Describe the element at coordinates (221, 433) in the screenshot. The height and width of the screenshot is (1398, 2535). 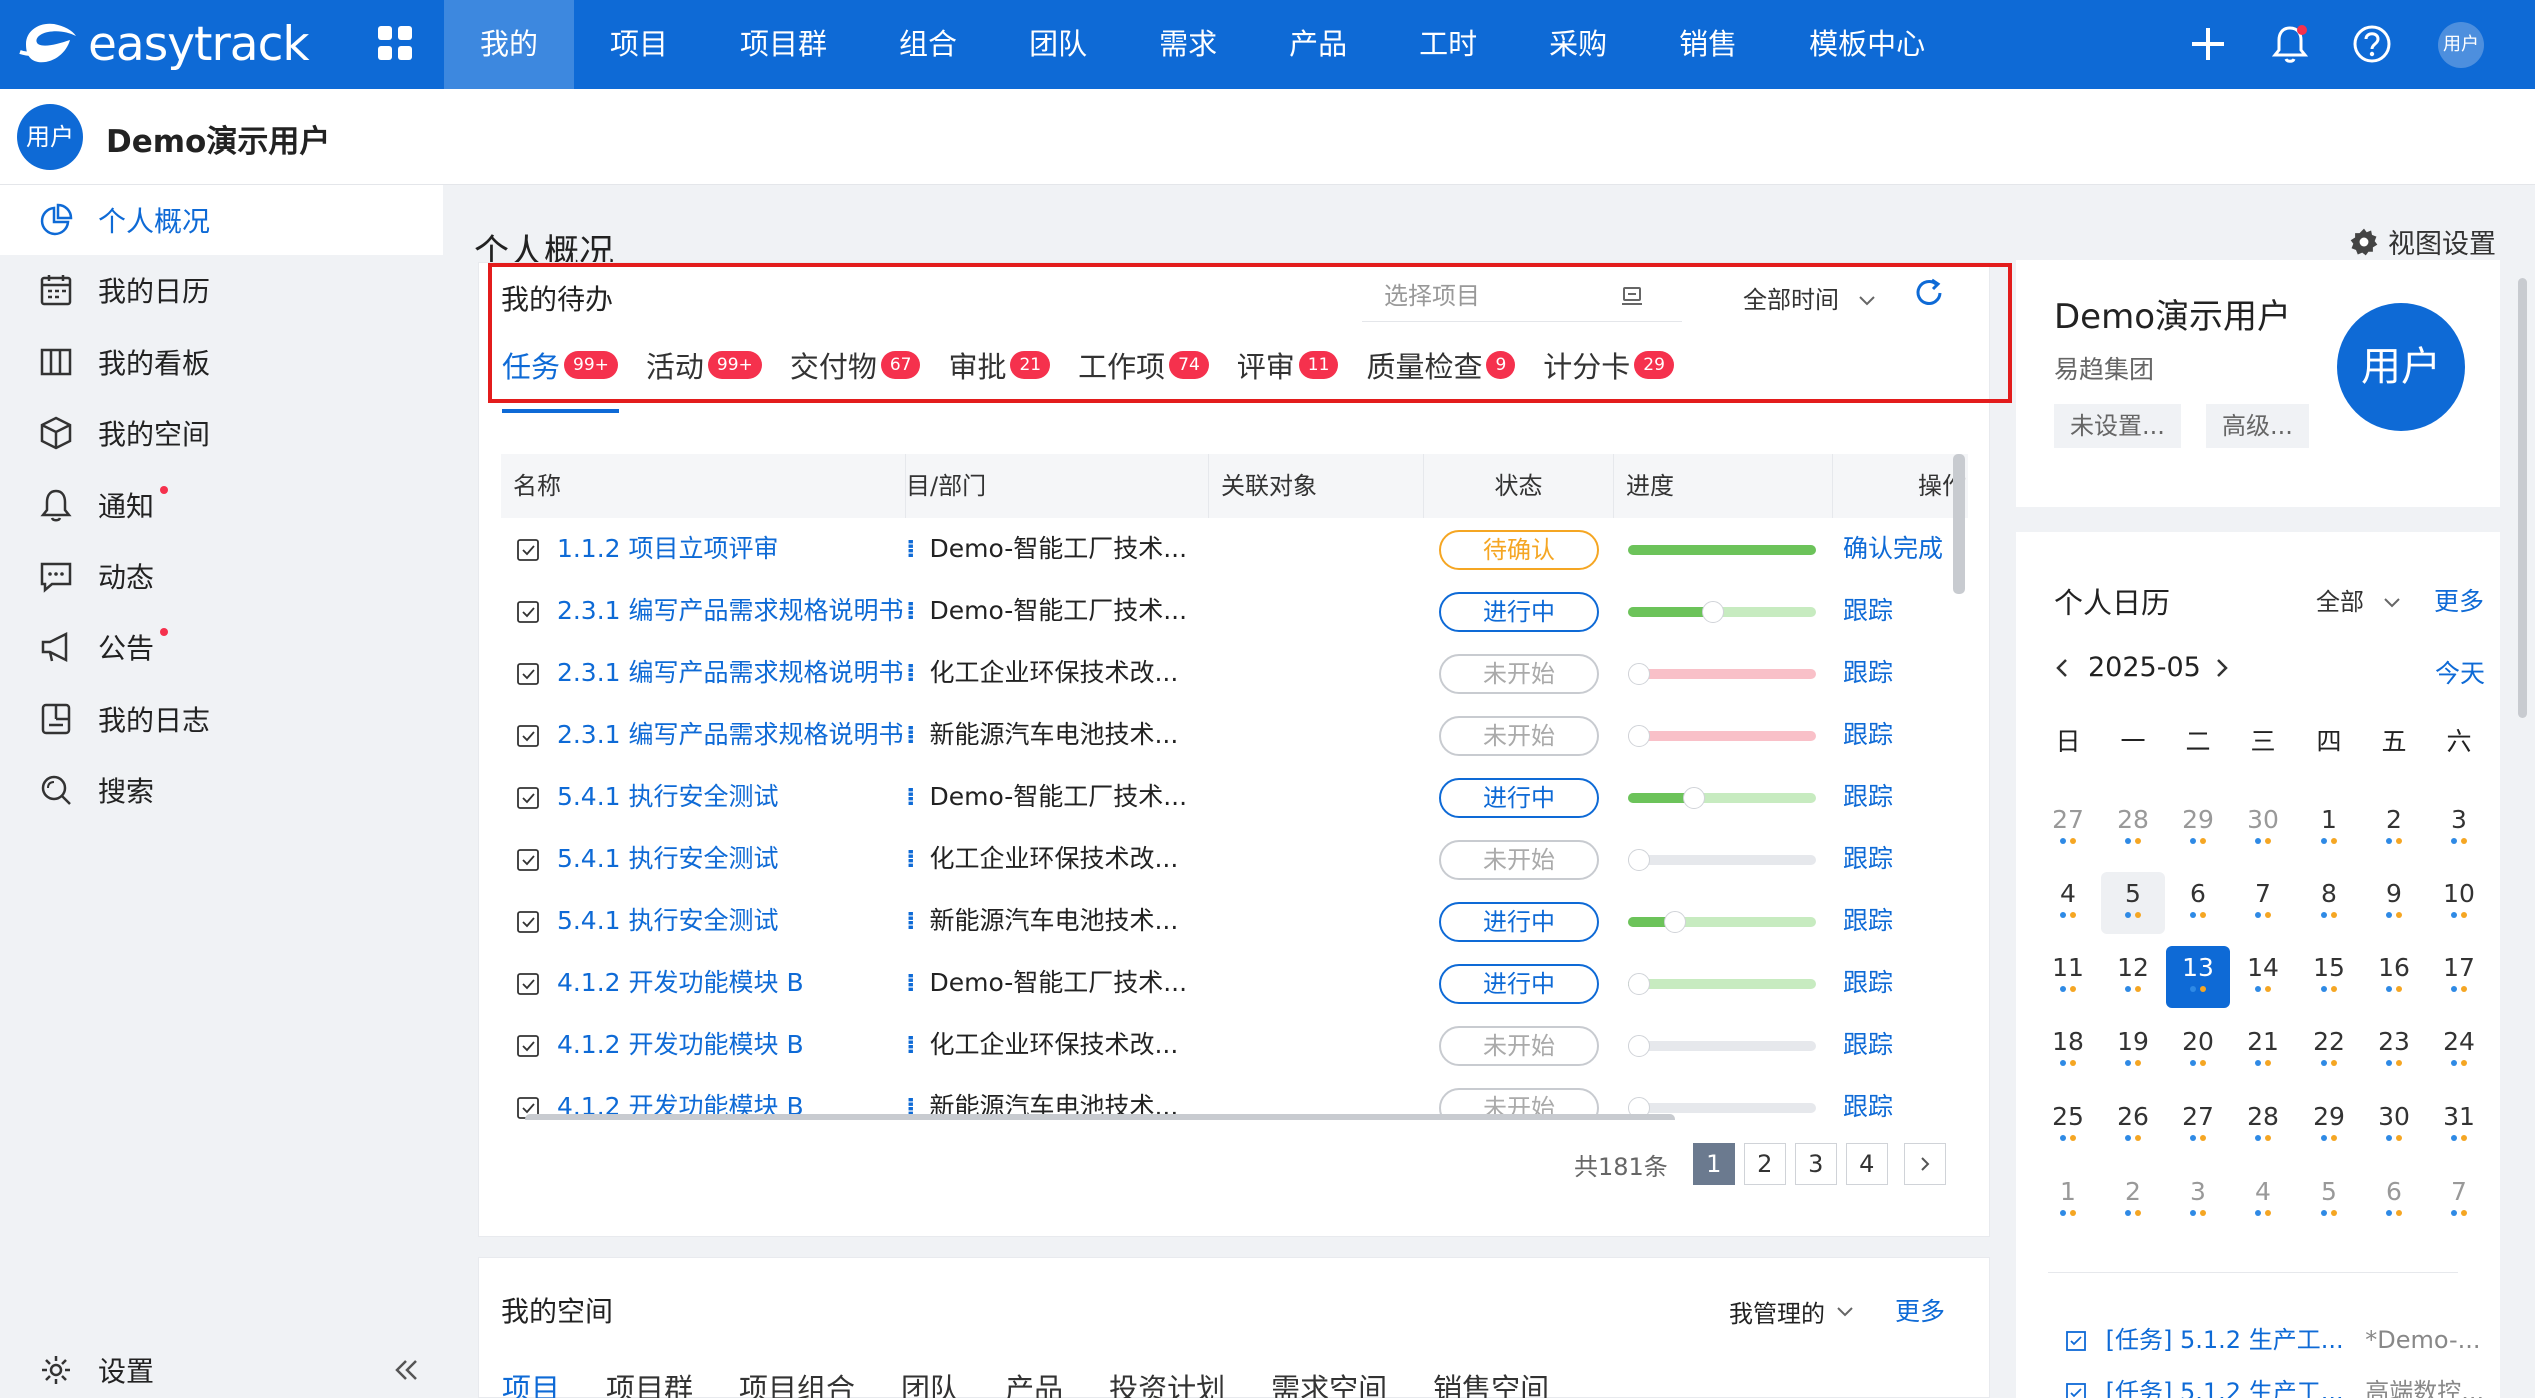
I see `sidebar-item-space: 我的空间` at that location.